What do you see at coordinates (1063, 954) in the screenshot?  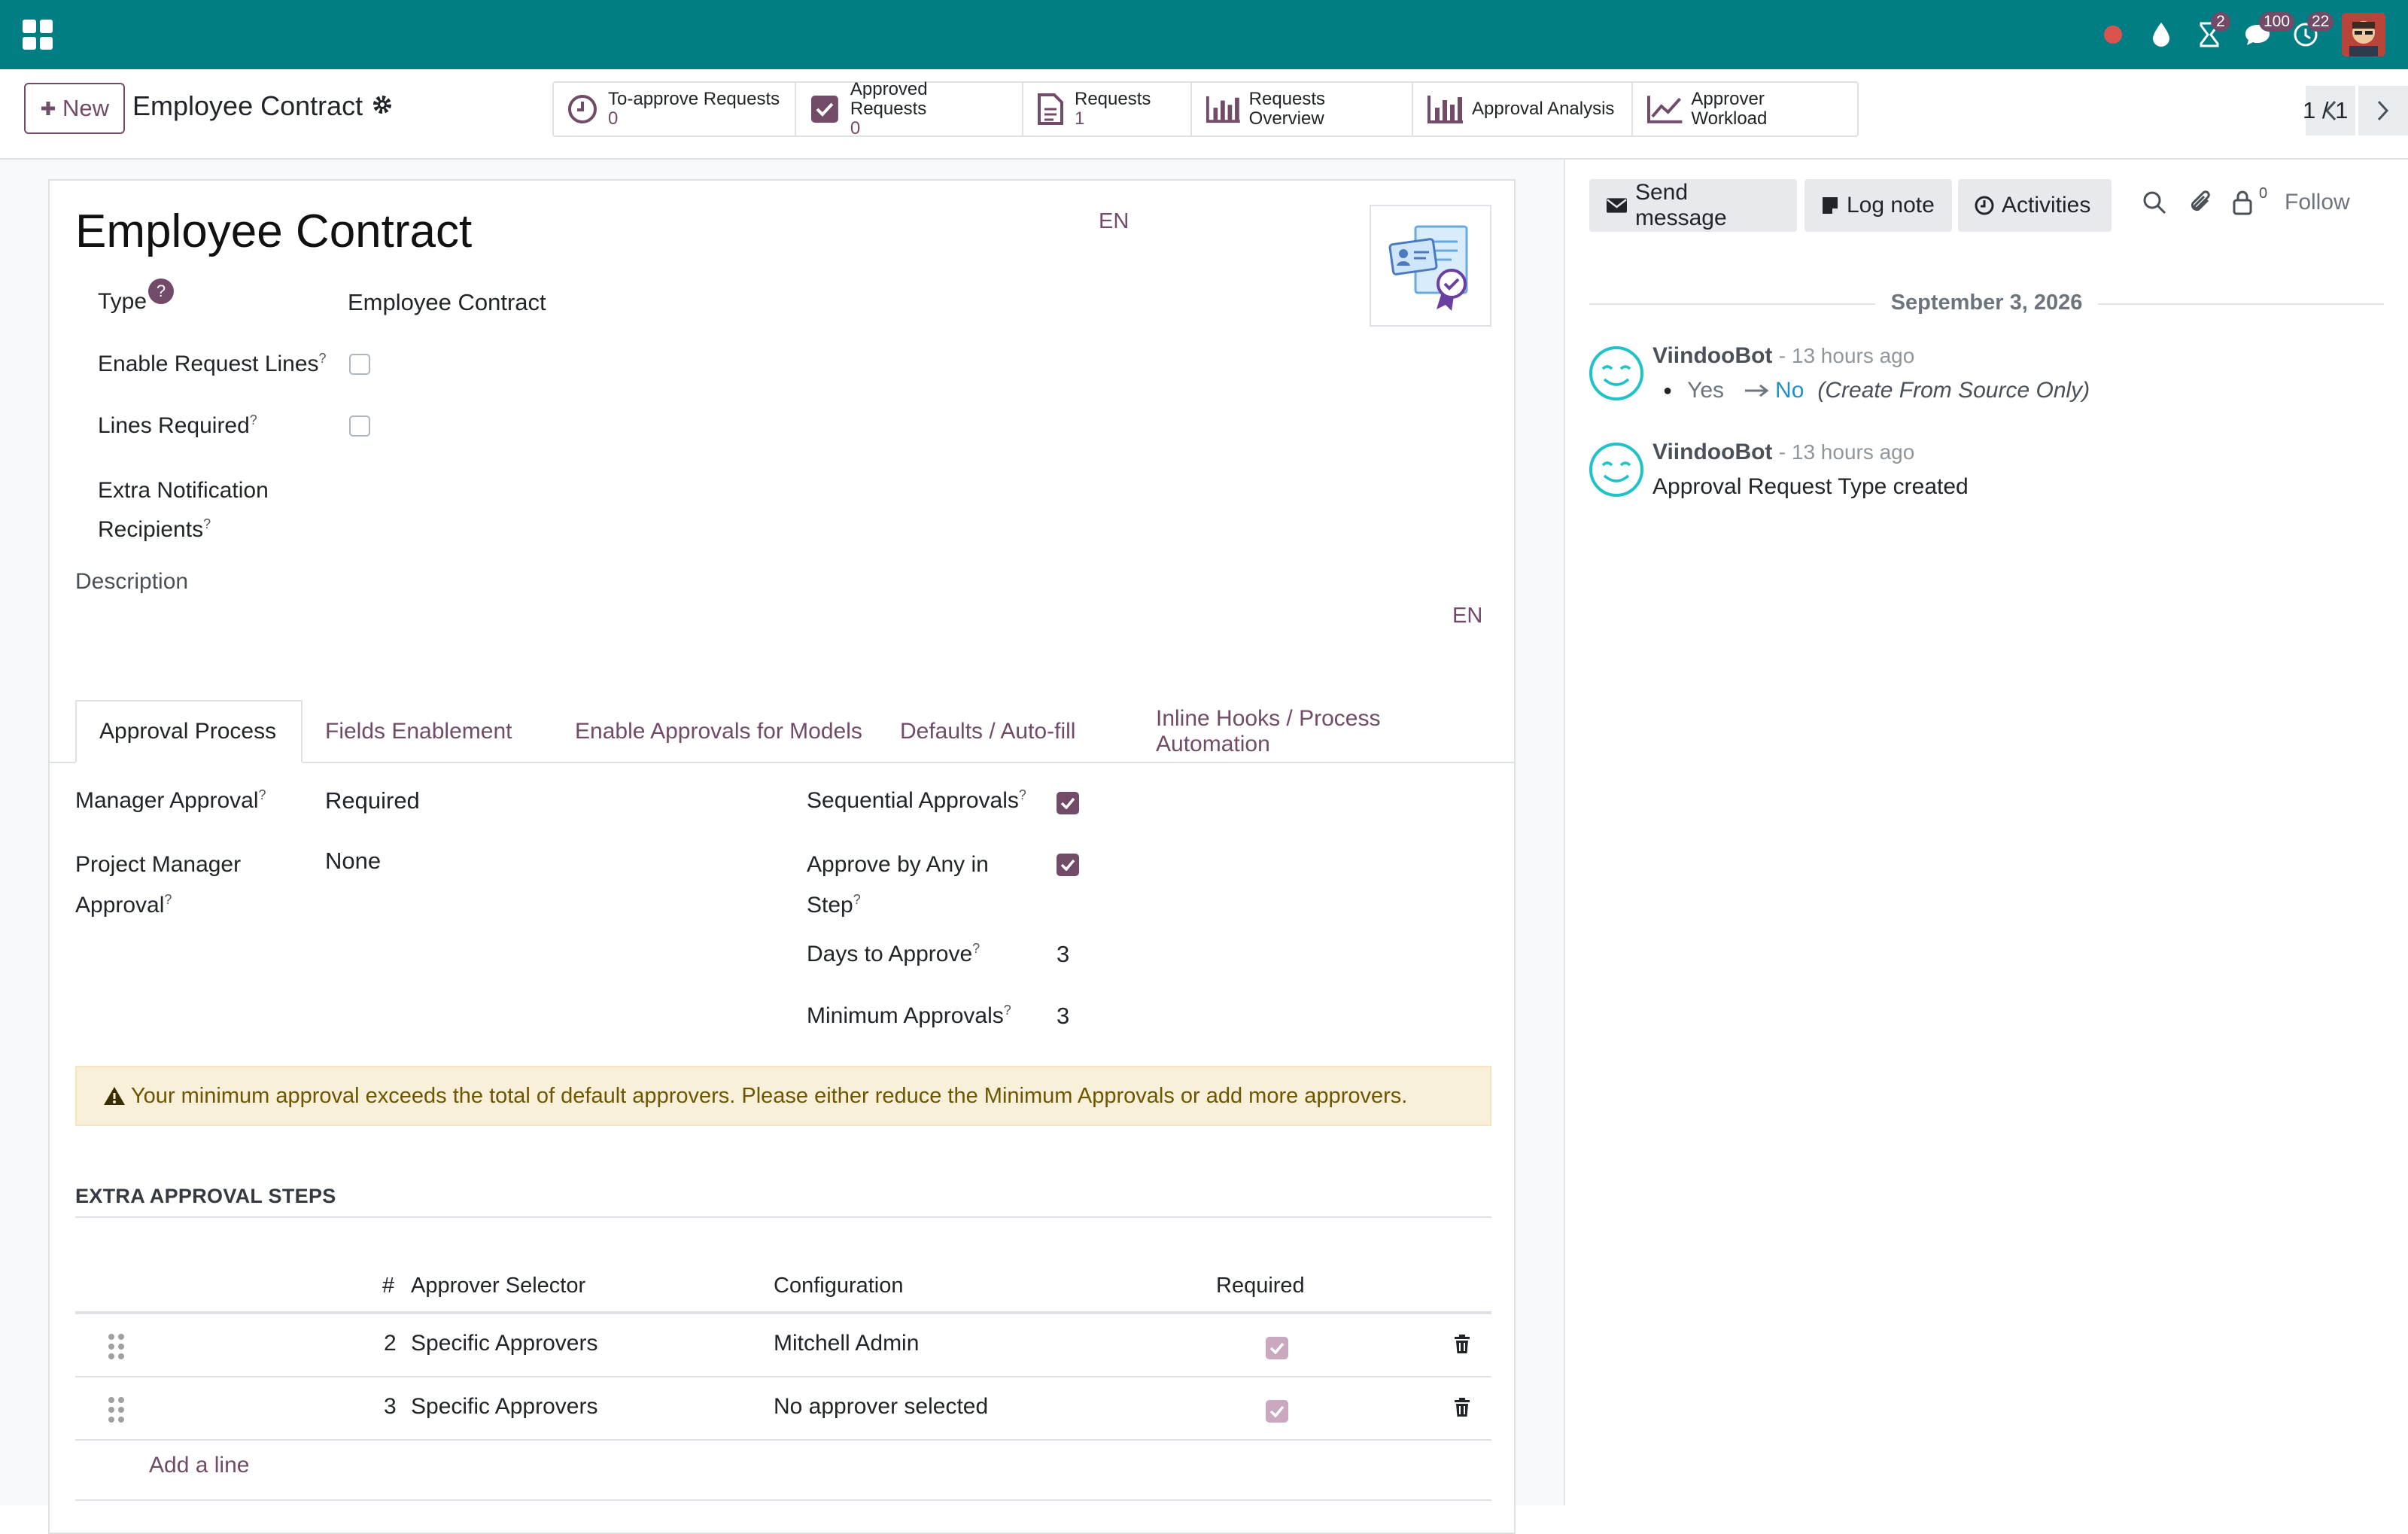 I see `days-to-approve-field: 3` at bounding box center [1063, 954].